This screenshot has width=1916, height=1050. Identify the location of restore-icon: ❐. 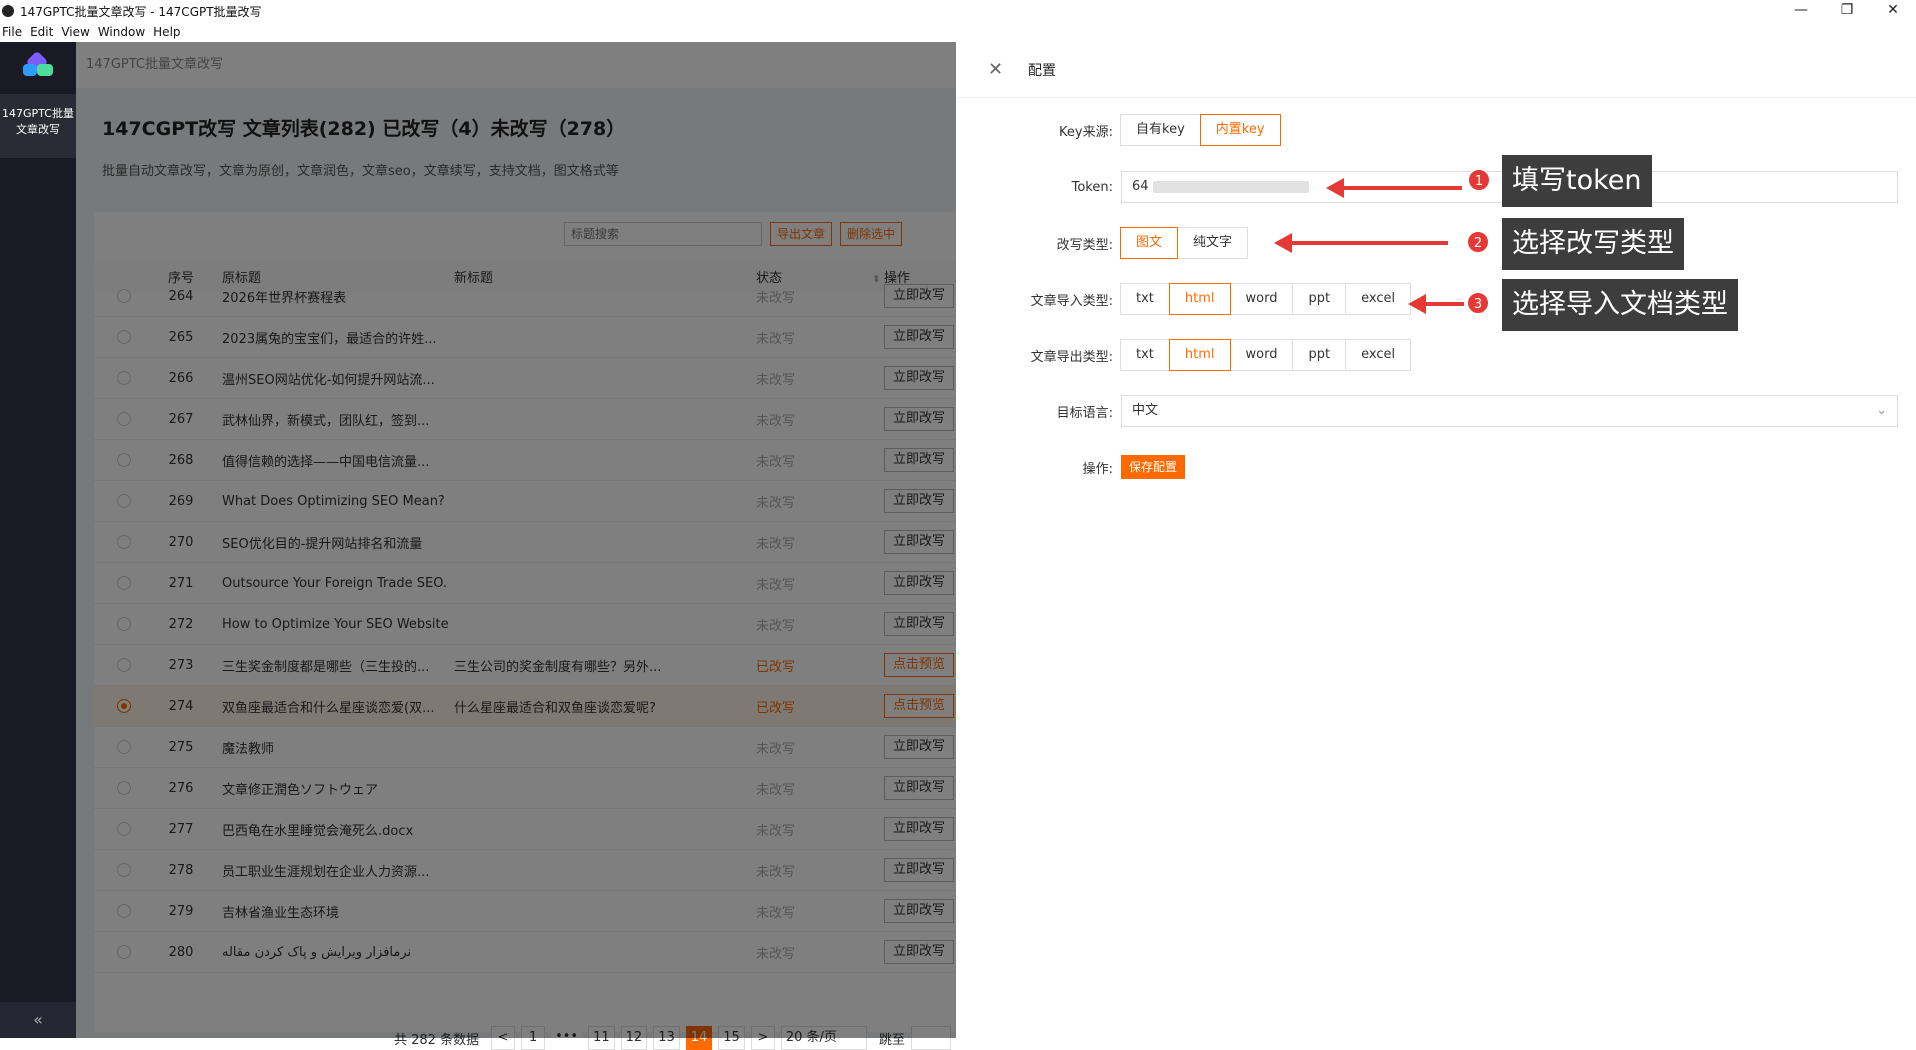
(1847, 11).